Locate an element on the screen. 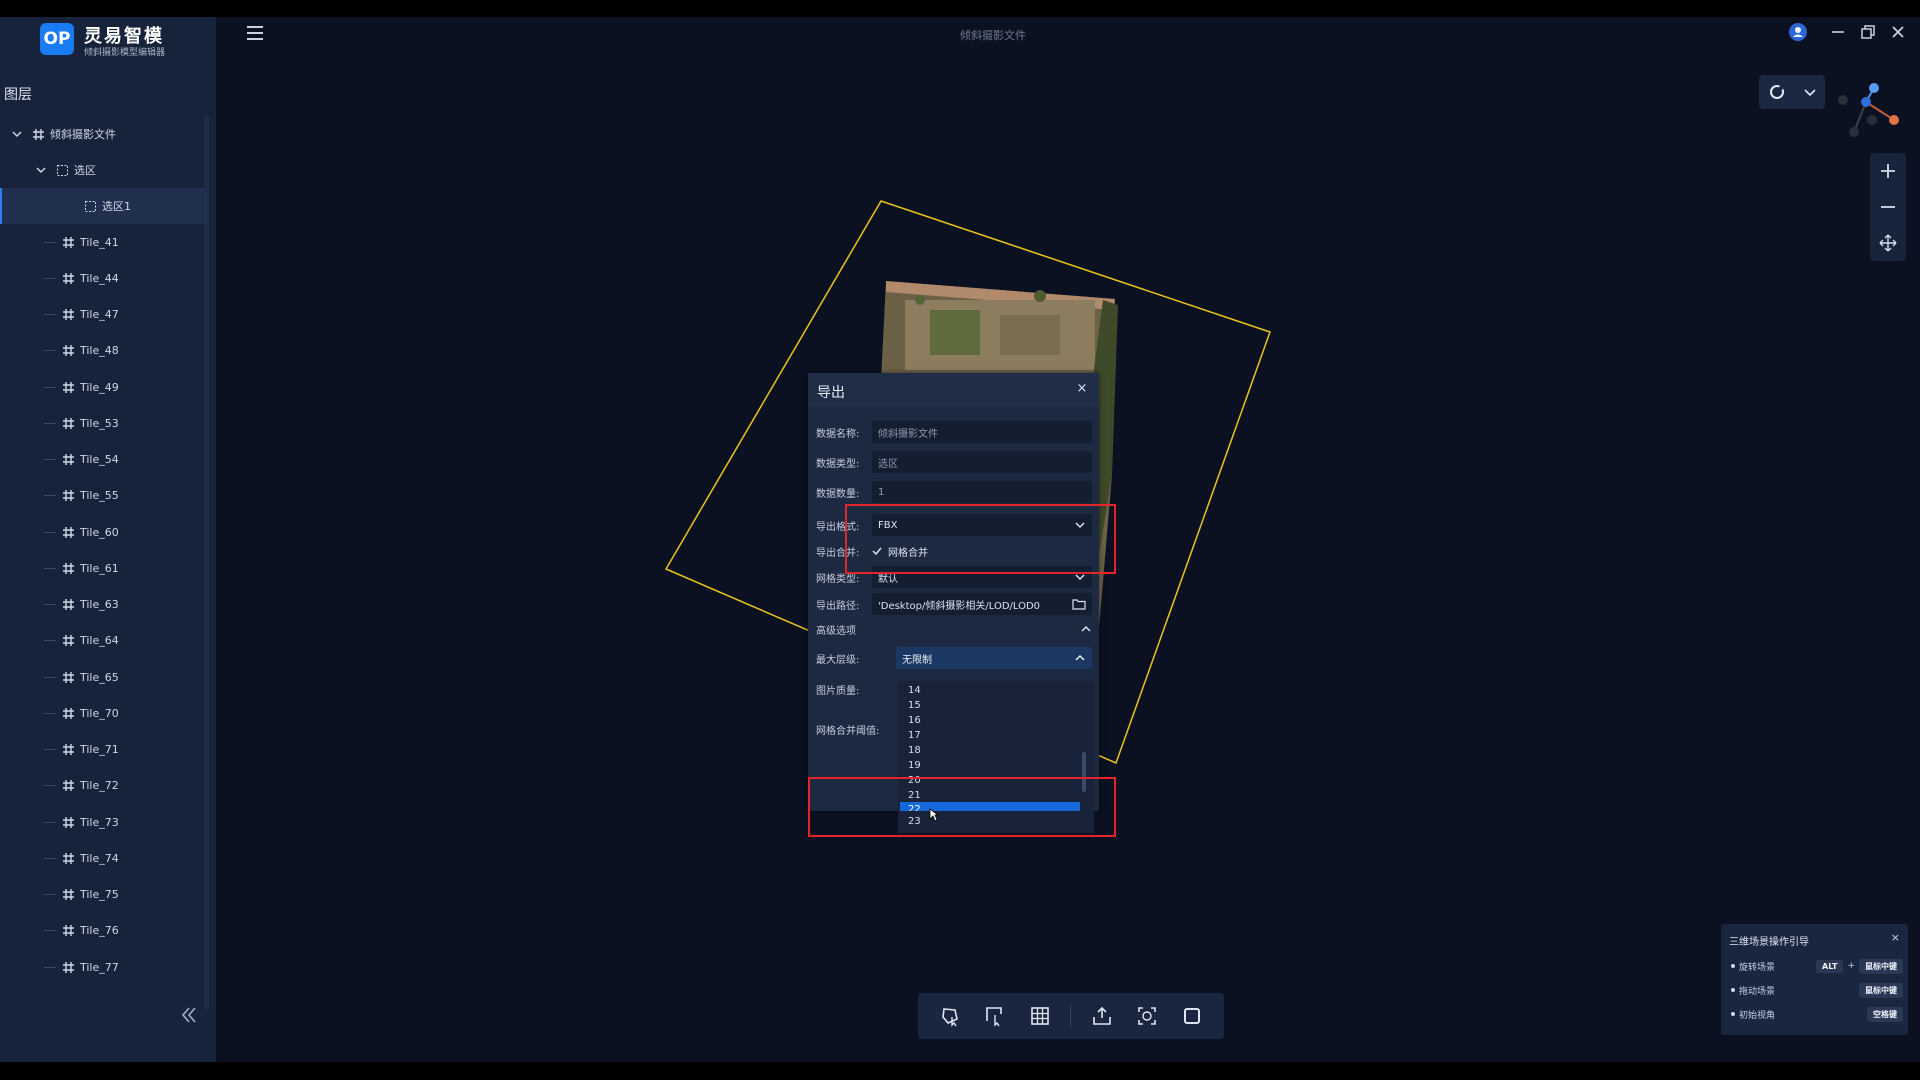 Image resolution: width=1920 pixels, height=1080 pixels. tree-node-tile: Tile_72 is located at coordinates (102, 786).